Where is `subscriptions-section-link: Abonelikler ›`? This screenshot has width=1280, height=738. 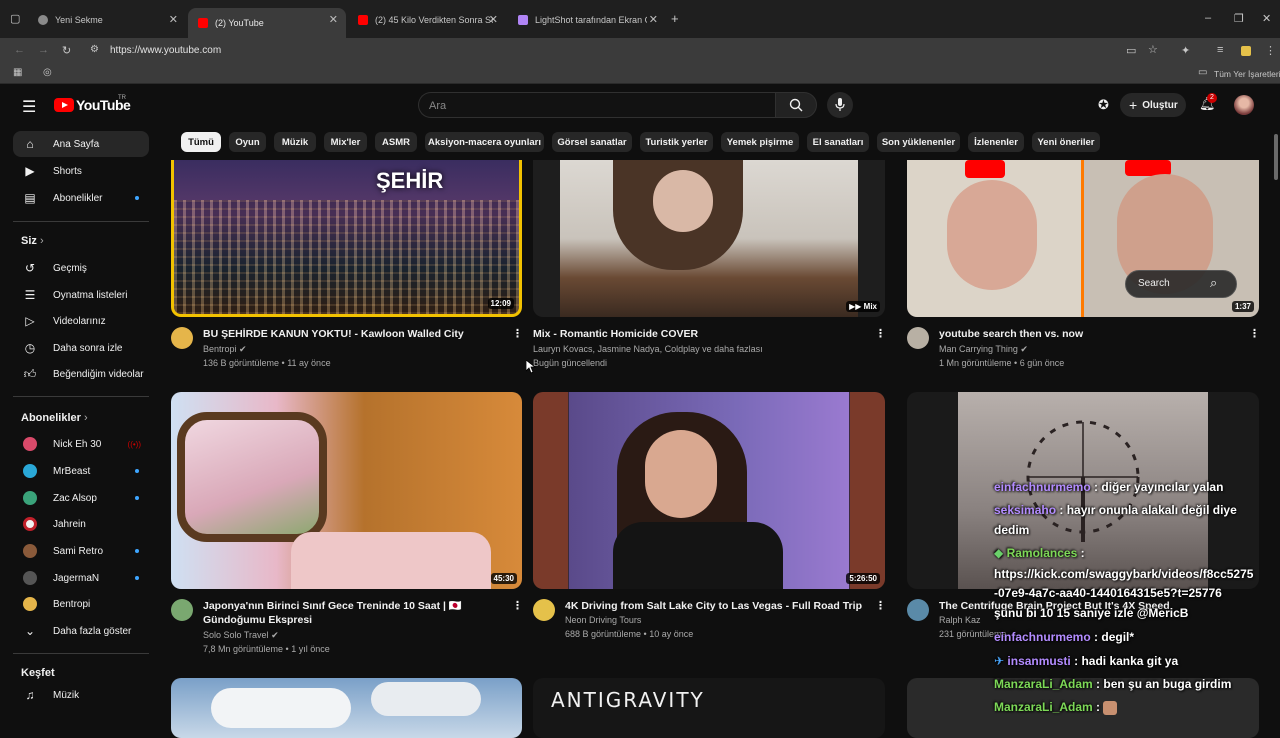
subscriptions-section-link: Abonelikler › is located at coordinates (54, 418).